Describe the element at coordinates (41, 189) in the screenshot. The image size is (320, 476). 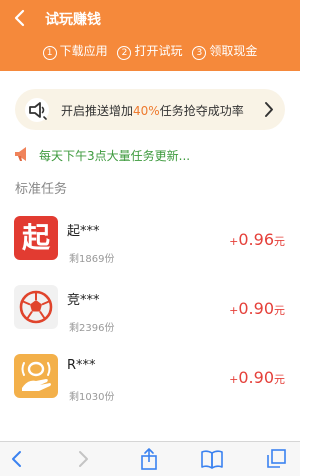
I see `section-title: 标准任务` at that location.